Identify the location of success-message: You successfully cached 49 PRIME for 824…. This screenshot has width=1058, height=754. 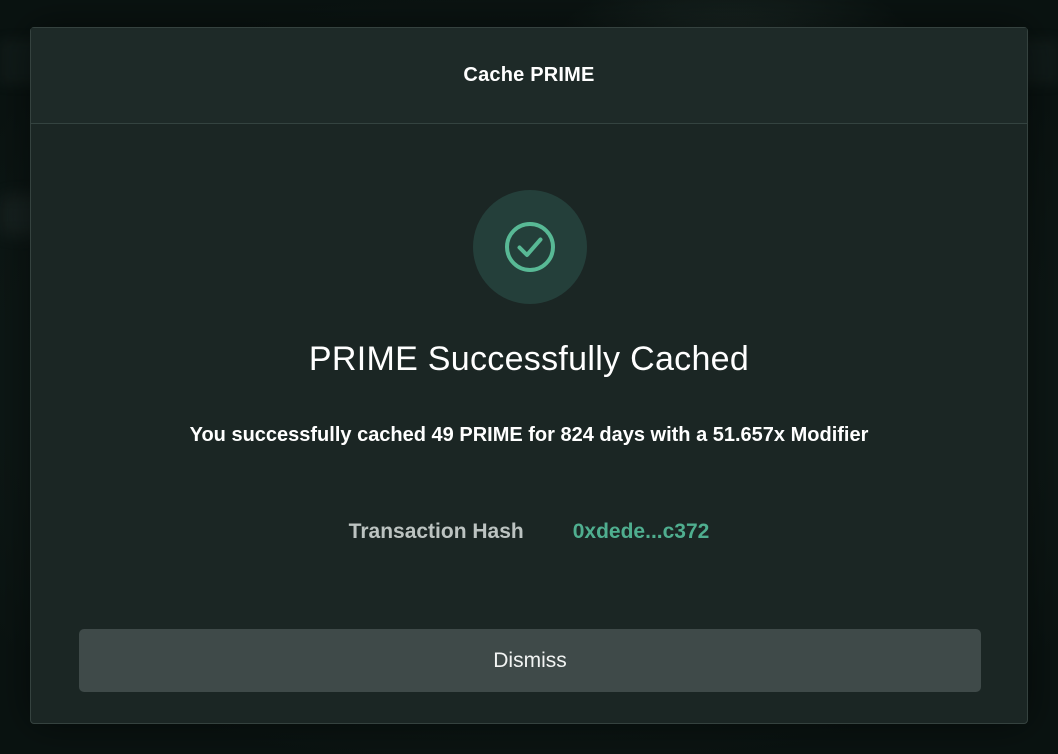
(529, 435).